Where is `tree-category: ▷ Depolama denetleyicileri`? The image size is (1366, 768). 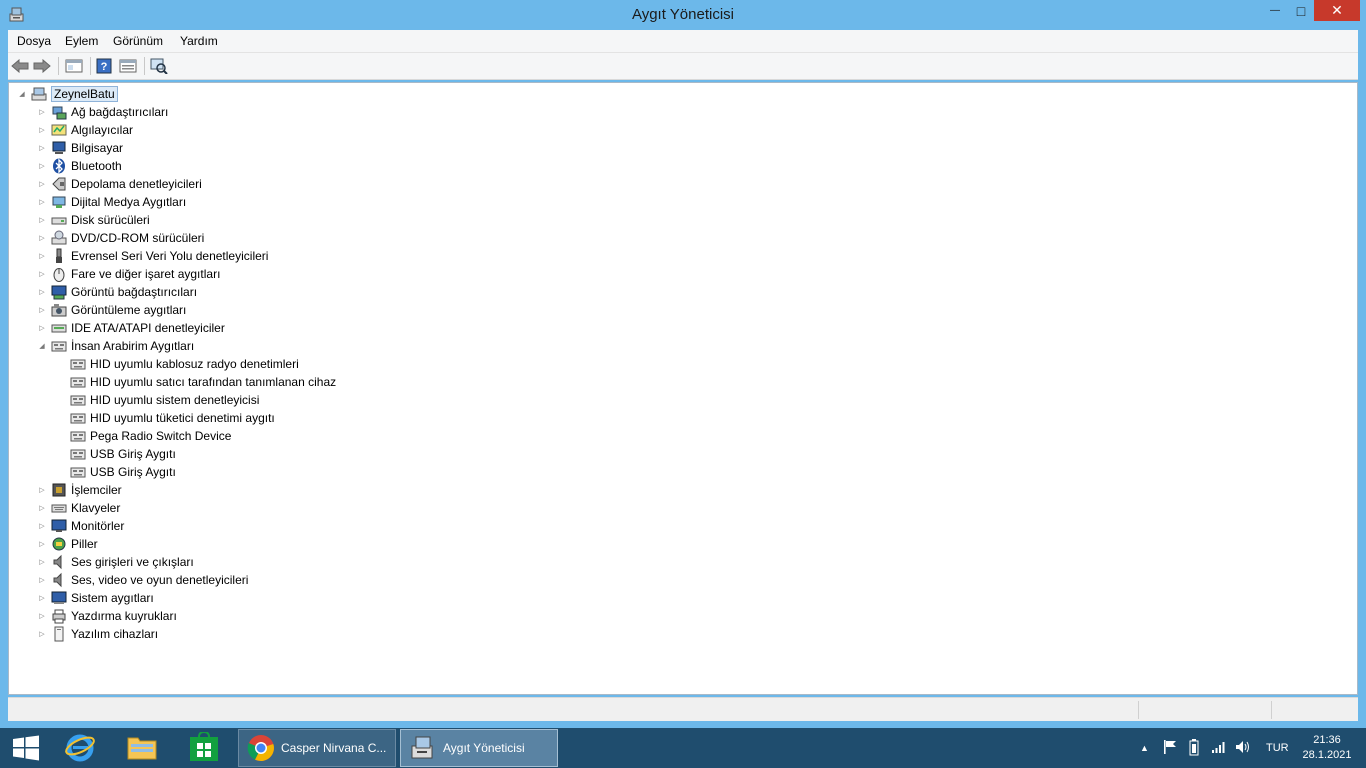
tree-category: ▷ Depolama denetleyicileri is located at coordinates (119, 184).